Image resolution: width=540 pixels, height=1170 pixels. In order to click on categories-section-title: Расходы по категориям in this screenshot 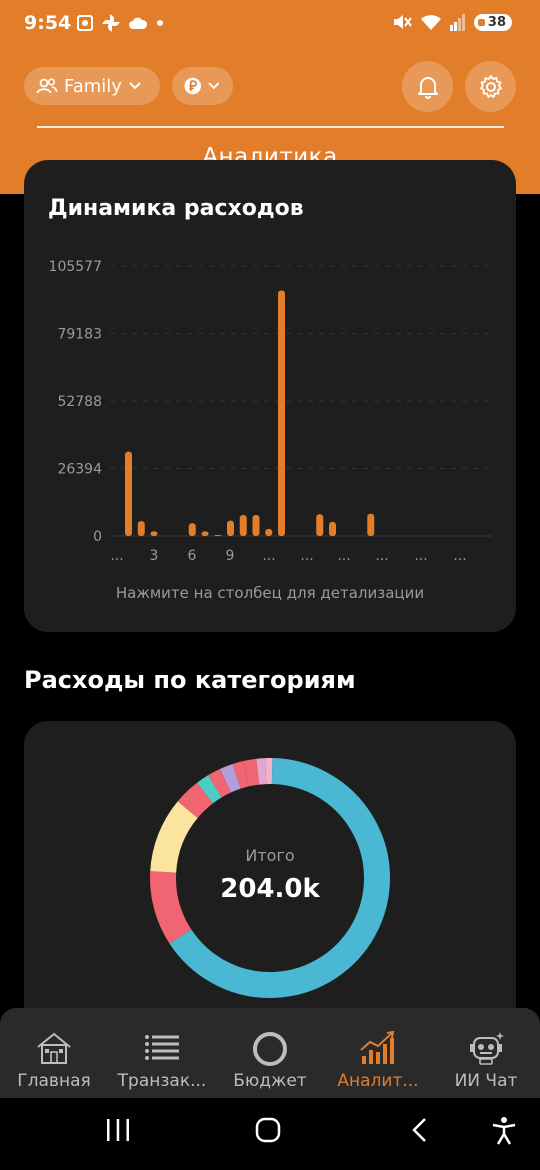, I will do `click(190, 680)`.